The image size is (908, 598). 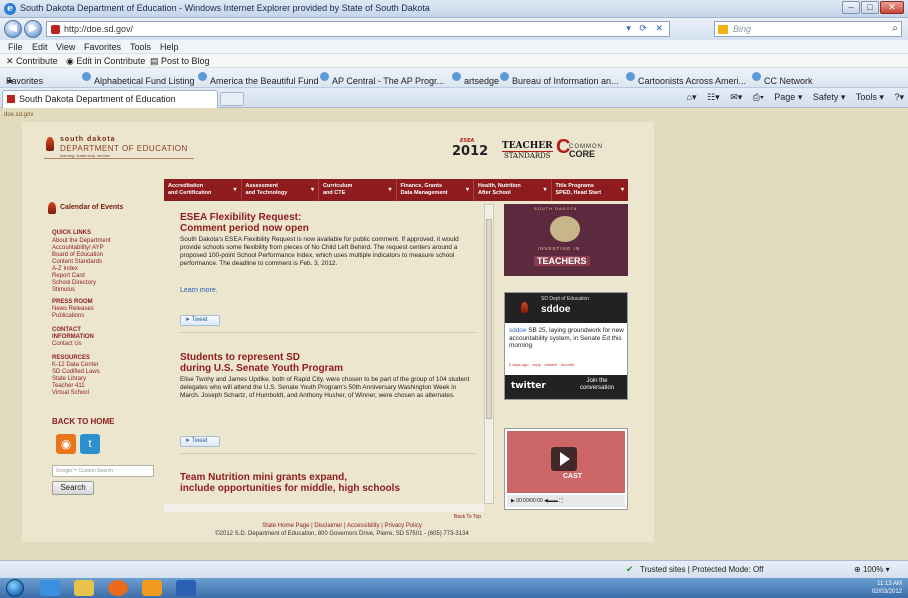 I want to click on menu-help: Help, so click(x=169, y=47).